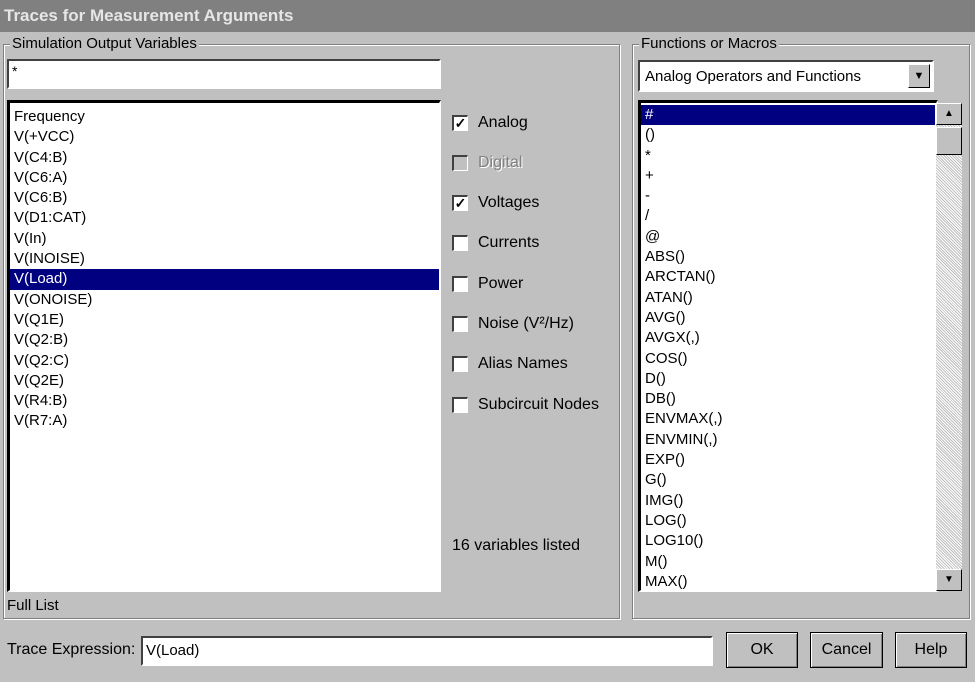 The width and height of the screenshot is (975, 682). What do you see at coordinates (788, 419) in the screenshot?
I see `function-list-item: ENVMAX(,)` at bounding box center [788, 419].